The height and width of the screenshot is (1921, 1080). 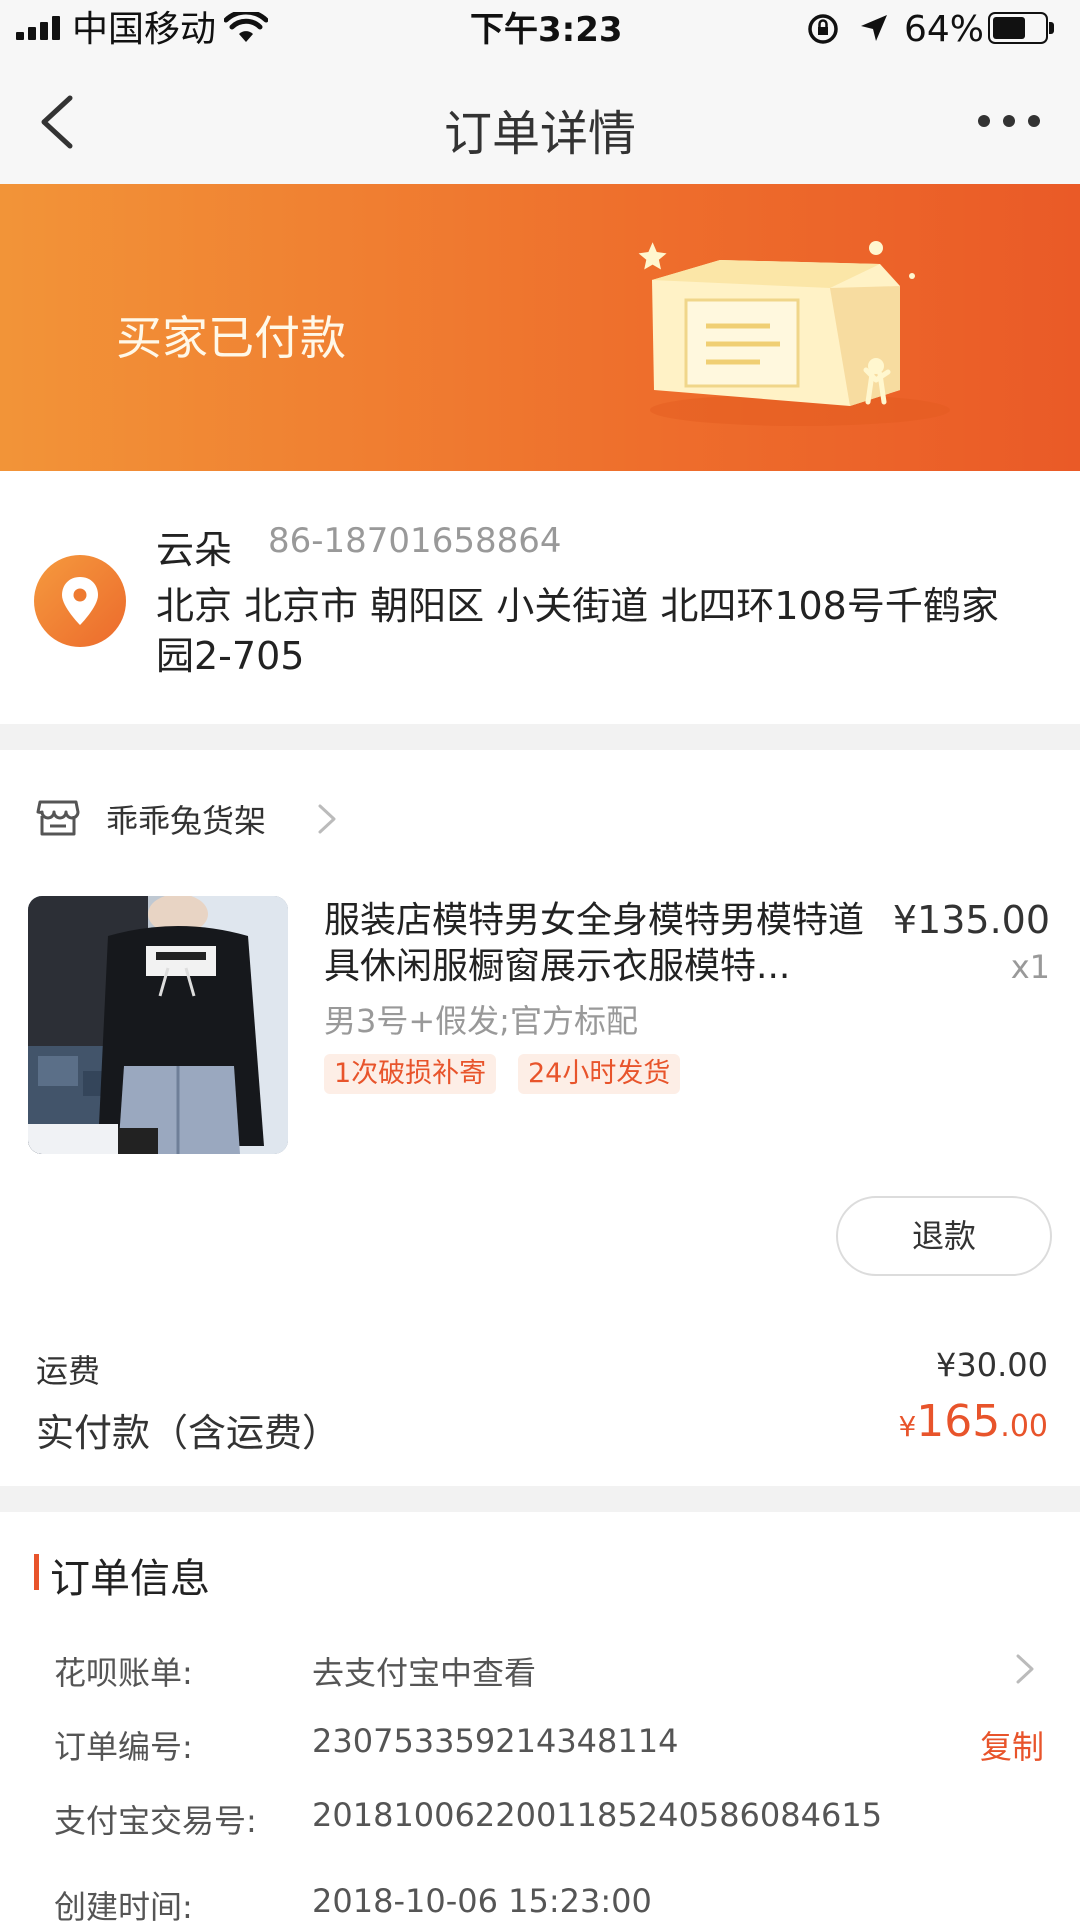 What do you see at coordinates (874, 28) in the screenshot?
I see `location-arrow-icon` at bounding box center [874, 28].